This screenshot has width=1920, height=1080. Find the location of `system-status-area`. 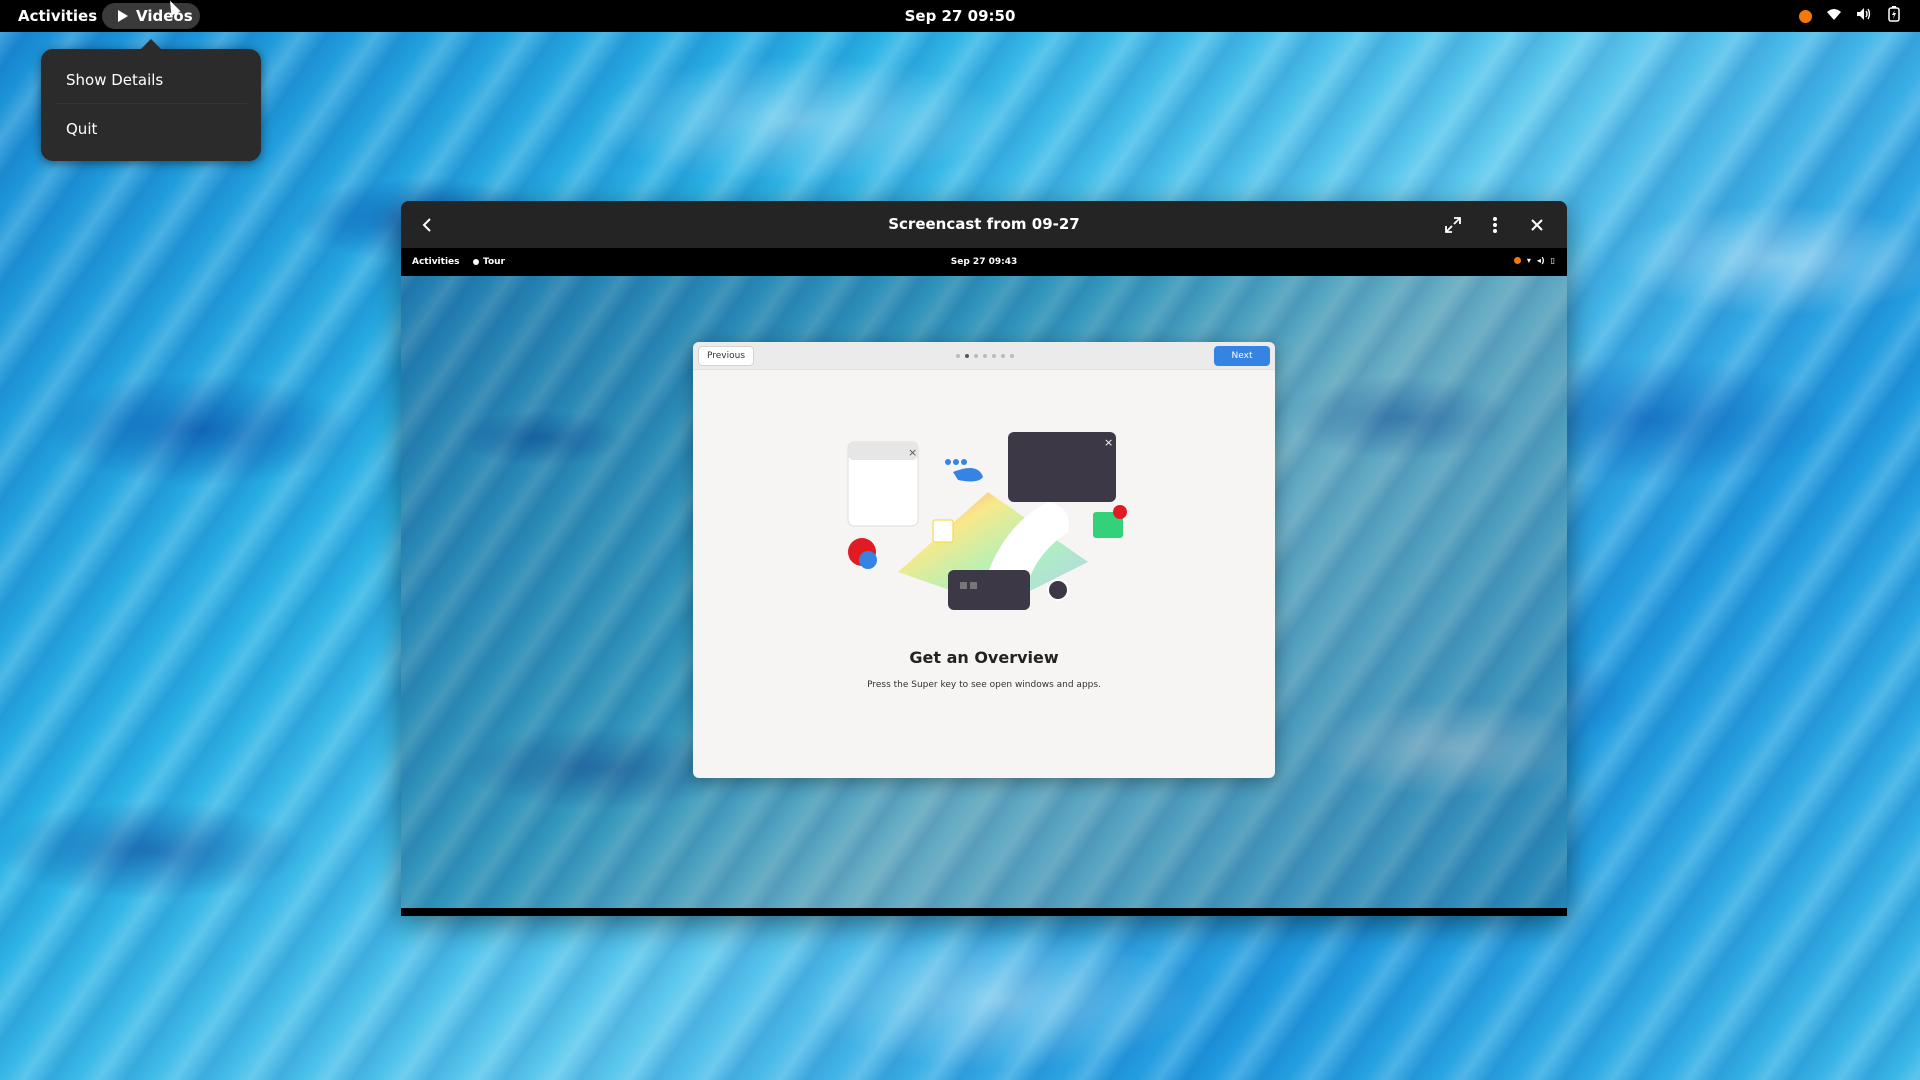

system-status-area is located at coordinates (1850, 16).